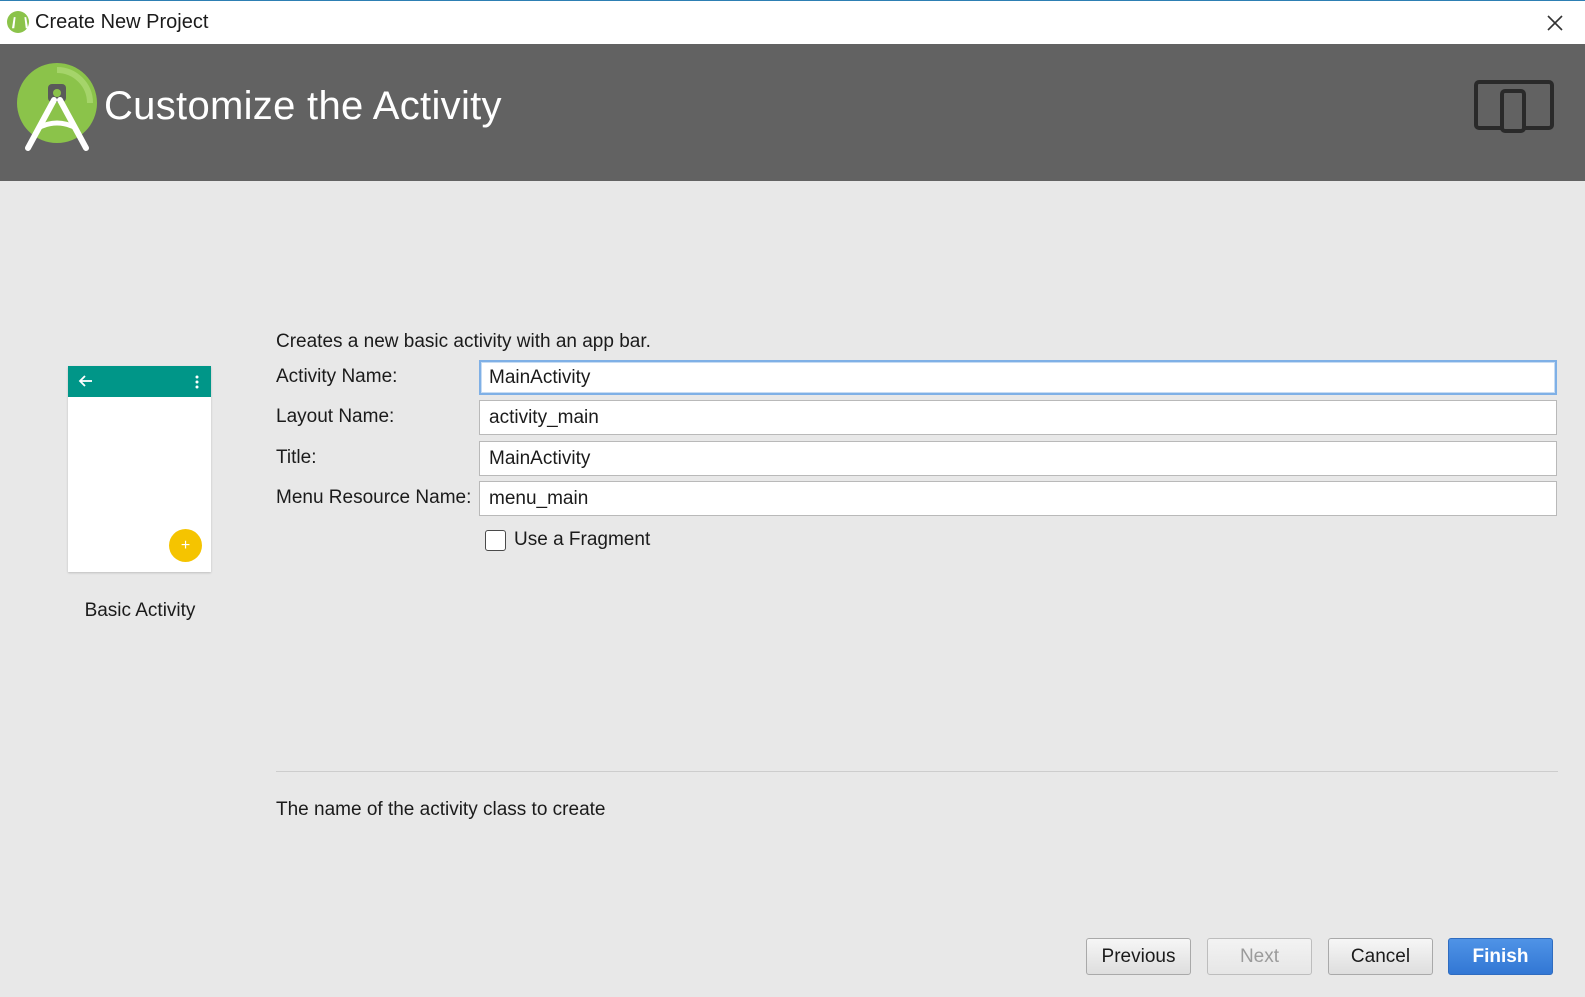  I want to click on title-label: Title:, so click(296, 457).